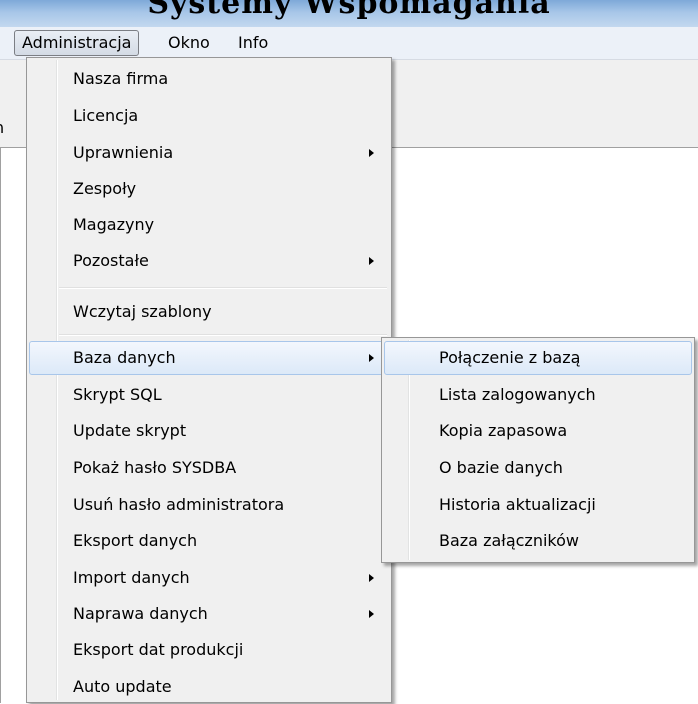 Image resolution: width=698 pixels, height=704 pixels. I want to click on submenu-item-baza-zalacznikow: Baza załączników, so click(538, 541).